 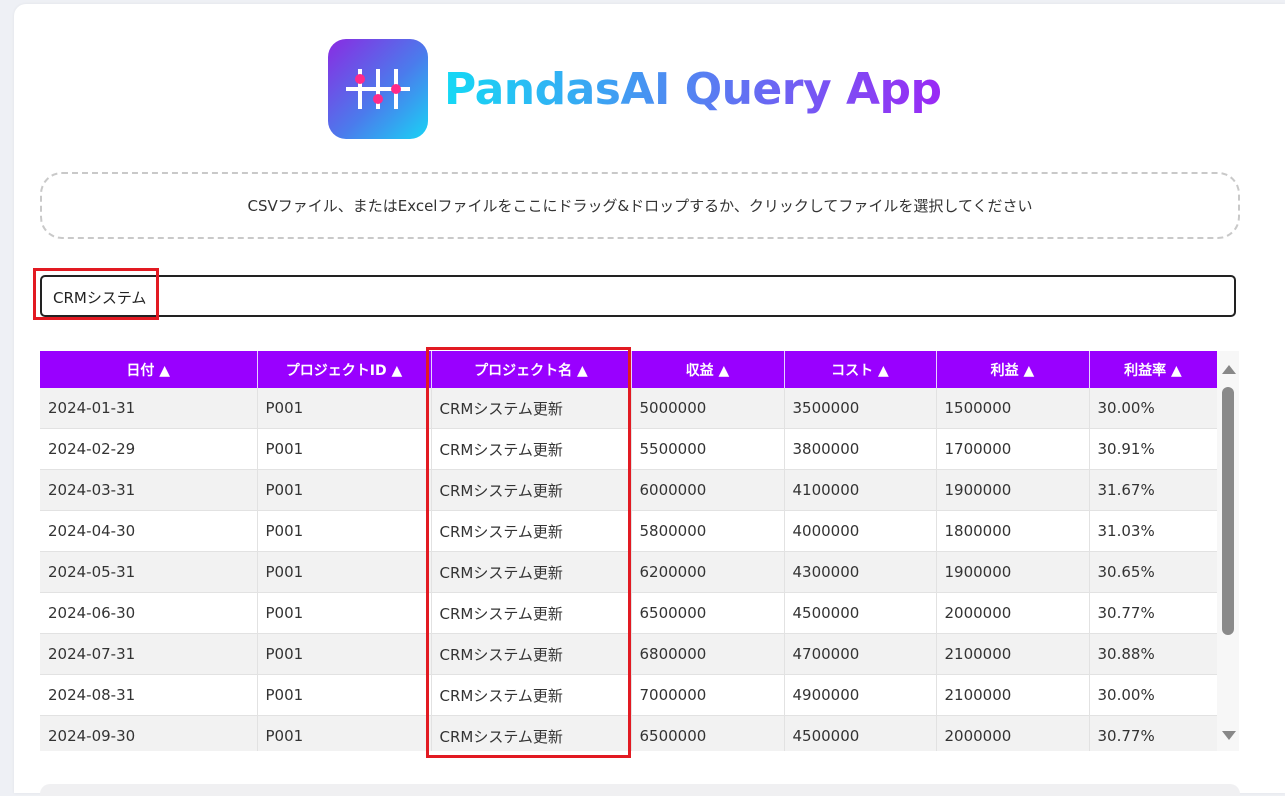 I want to click on table-cell: 2024-07-31, so click(x=149, y=654).